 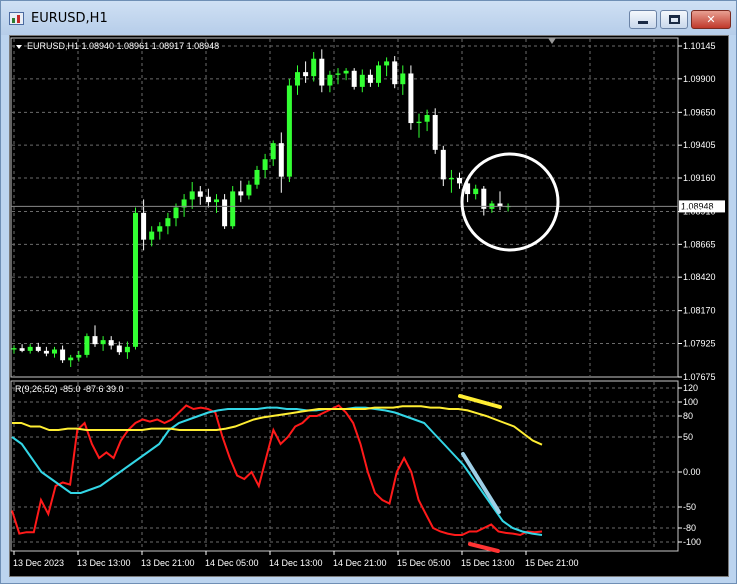 I want to click on minimize-button, so click(x=643, y=19).